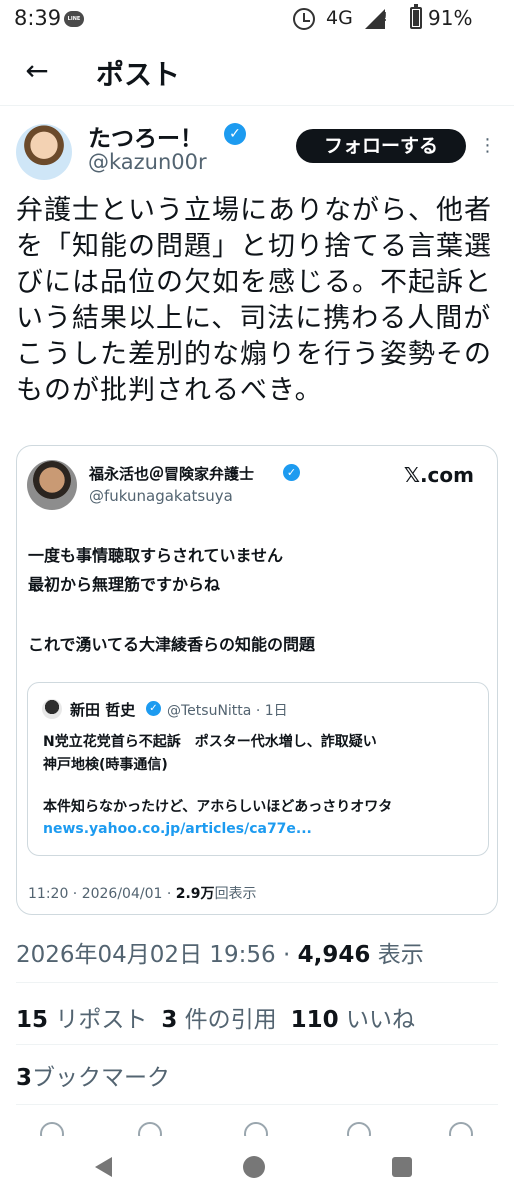 This screenshot has width=514, height=1199. I want to click on back-arrow-icon: ←, so click(37, 71).